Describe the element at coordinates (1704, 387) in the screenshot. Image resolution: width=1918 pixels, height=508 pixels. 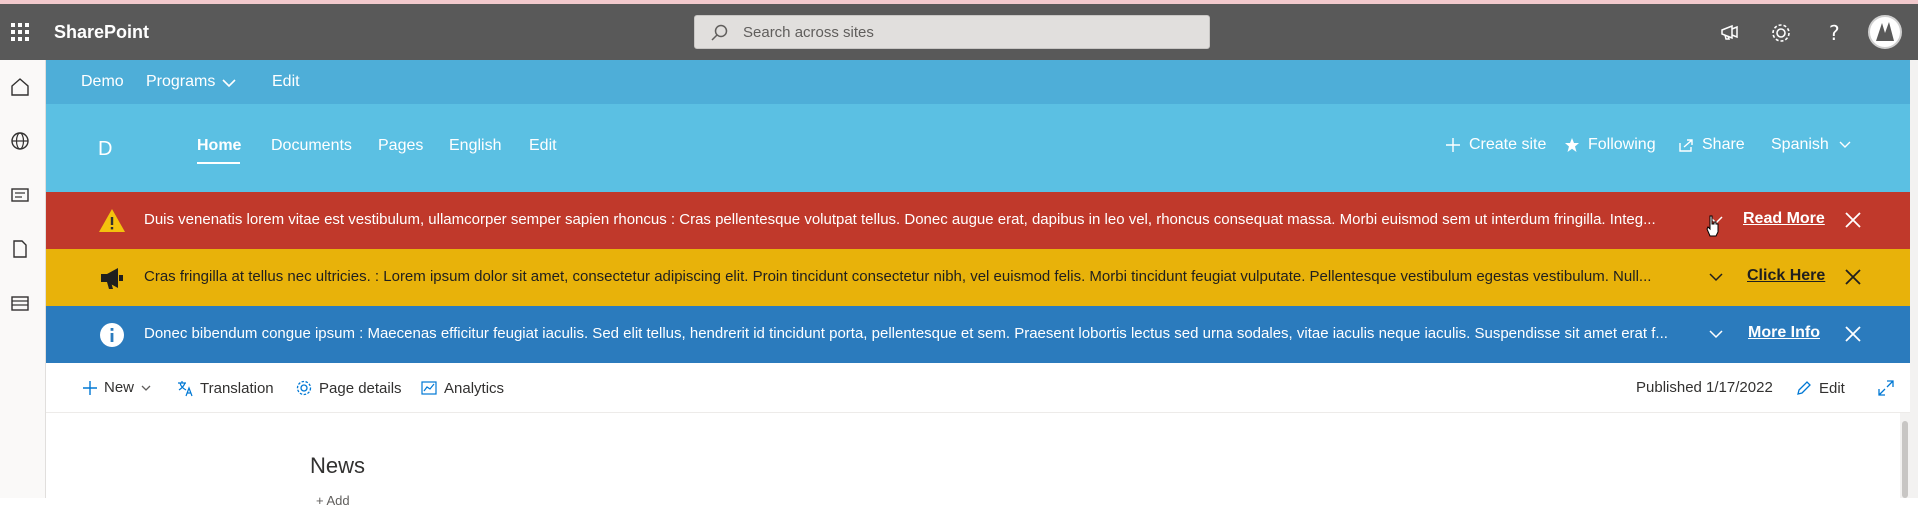
I see `published-status: Published 1/17/2022` at that location.